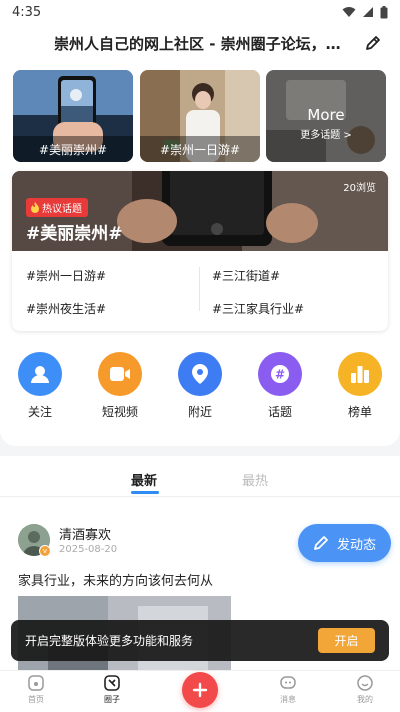 The width and height of the screenshot is (400, 712). I want to click on nav-topics: # 话题, so click(280, 386).